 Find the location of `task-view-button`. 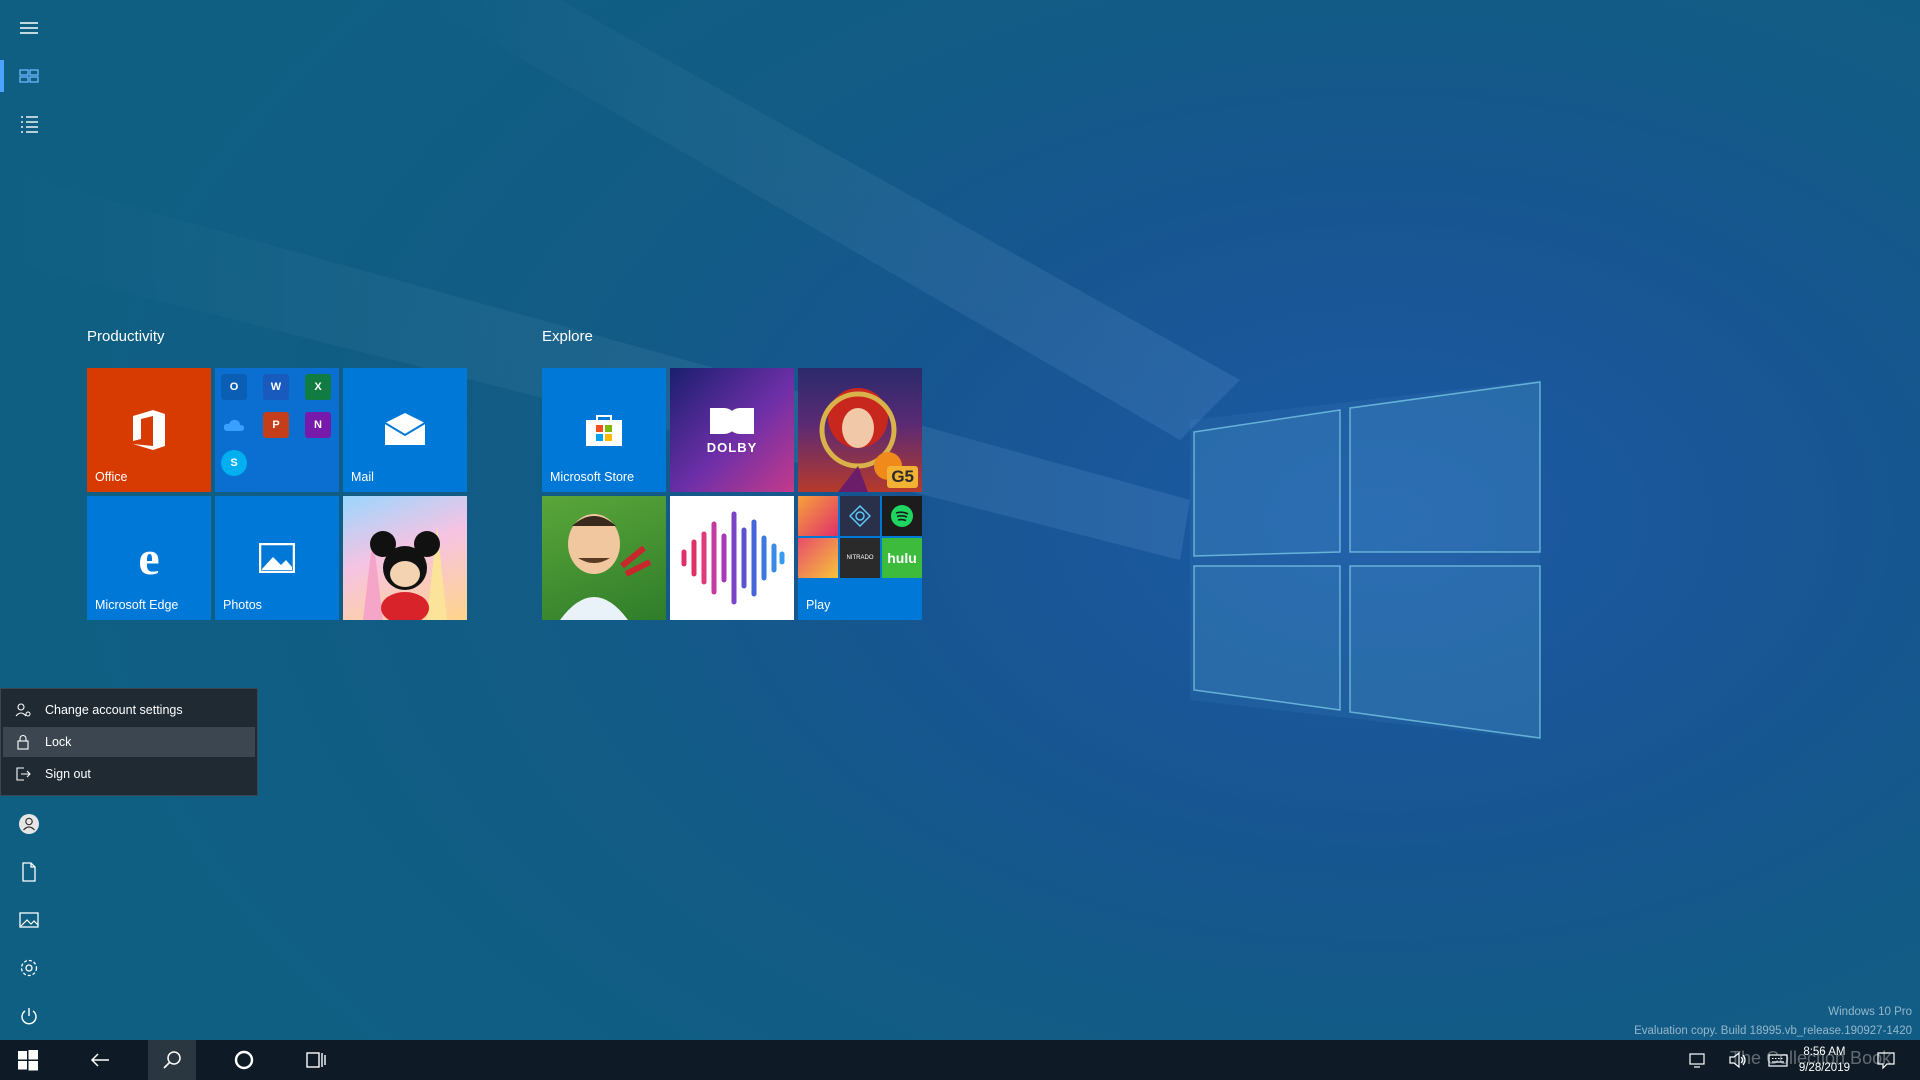

task-view-button is located at coordinates (316, 1060).